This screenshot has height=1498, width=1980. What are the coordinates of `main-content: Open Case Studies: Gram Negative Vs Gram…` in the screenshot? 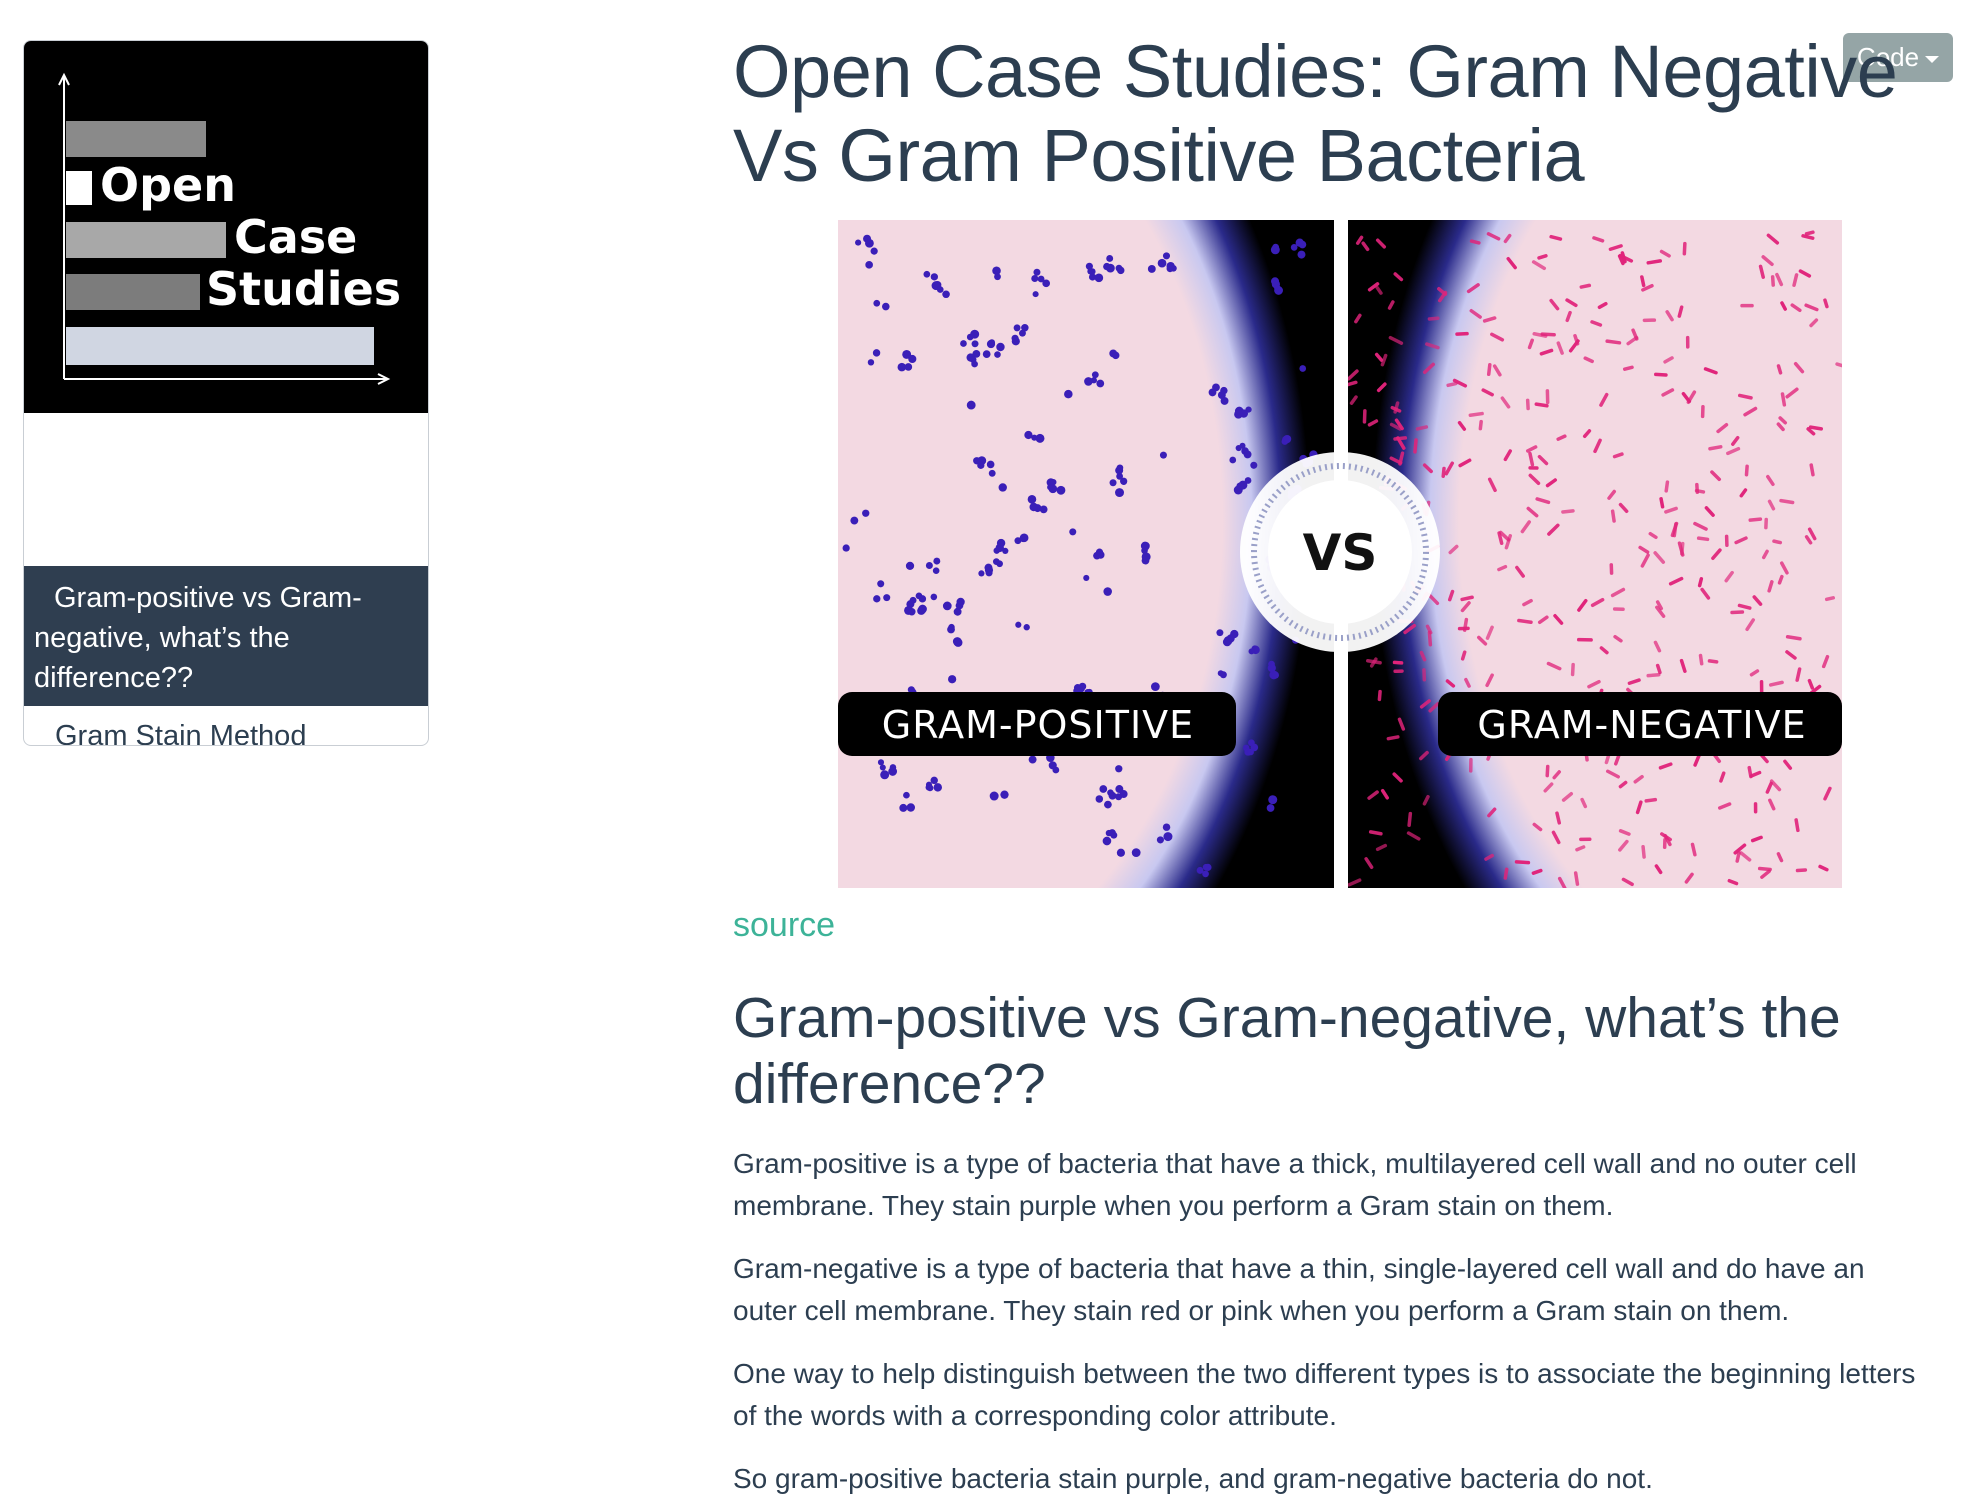 It's located at (1333, 114).